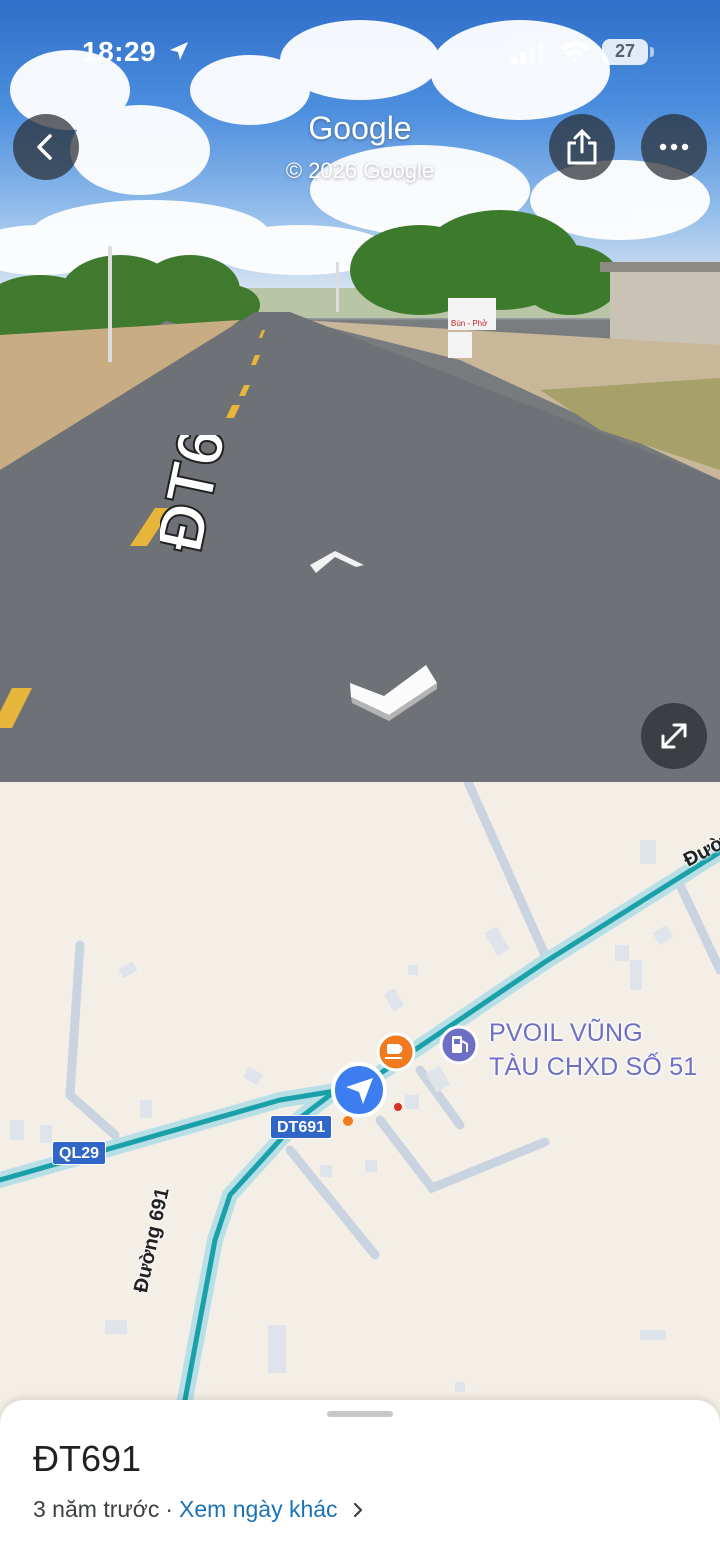  I want to click on cafe-marker, so click(396, 1052).